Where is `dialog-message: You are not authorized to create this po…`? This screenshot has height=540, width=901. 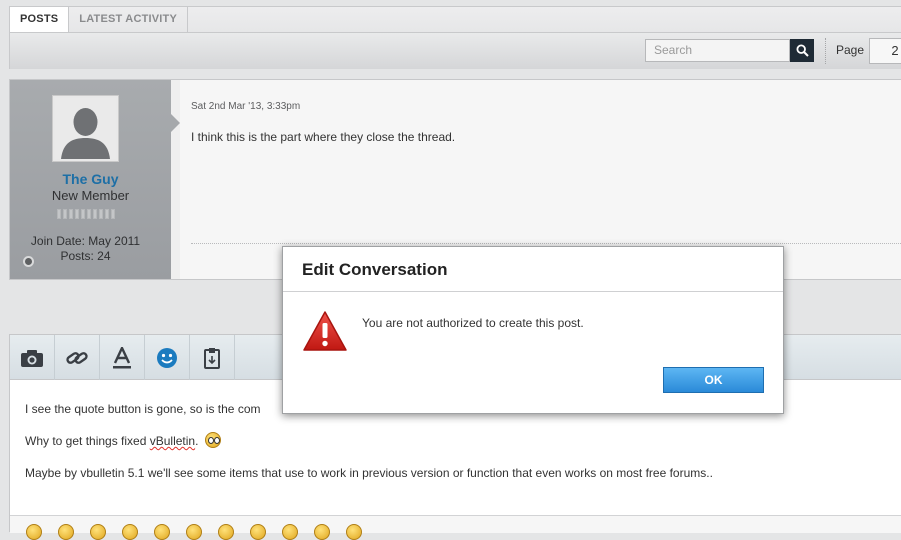
dialog-message: You are not authorized to create this po… is located at coordinates (473, 323).